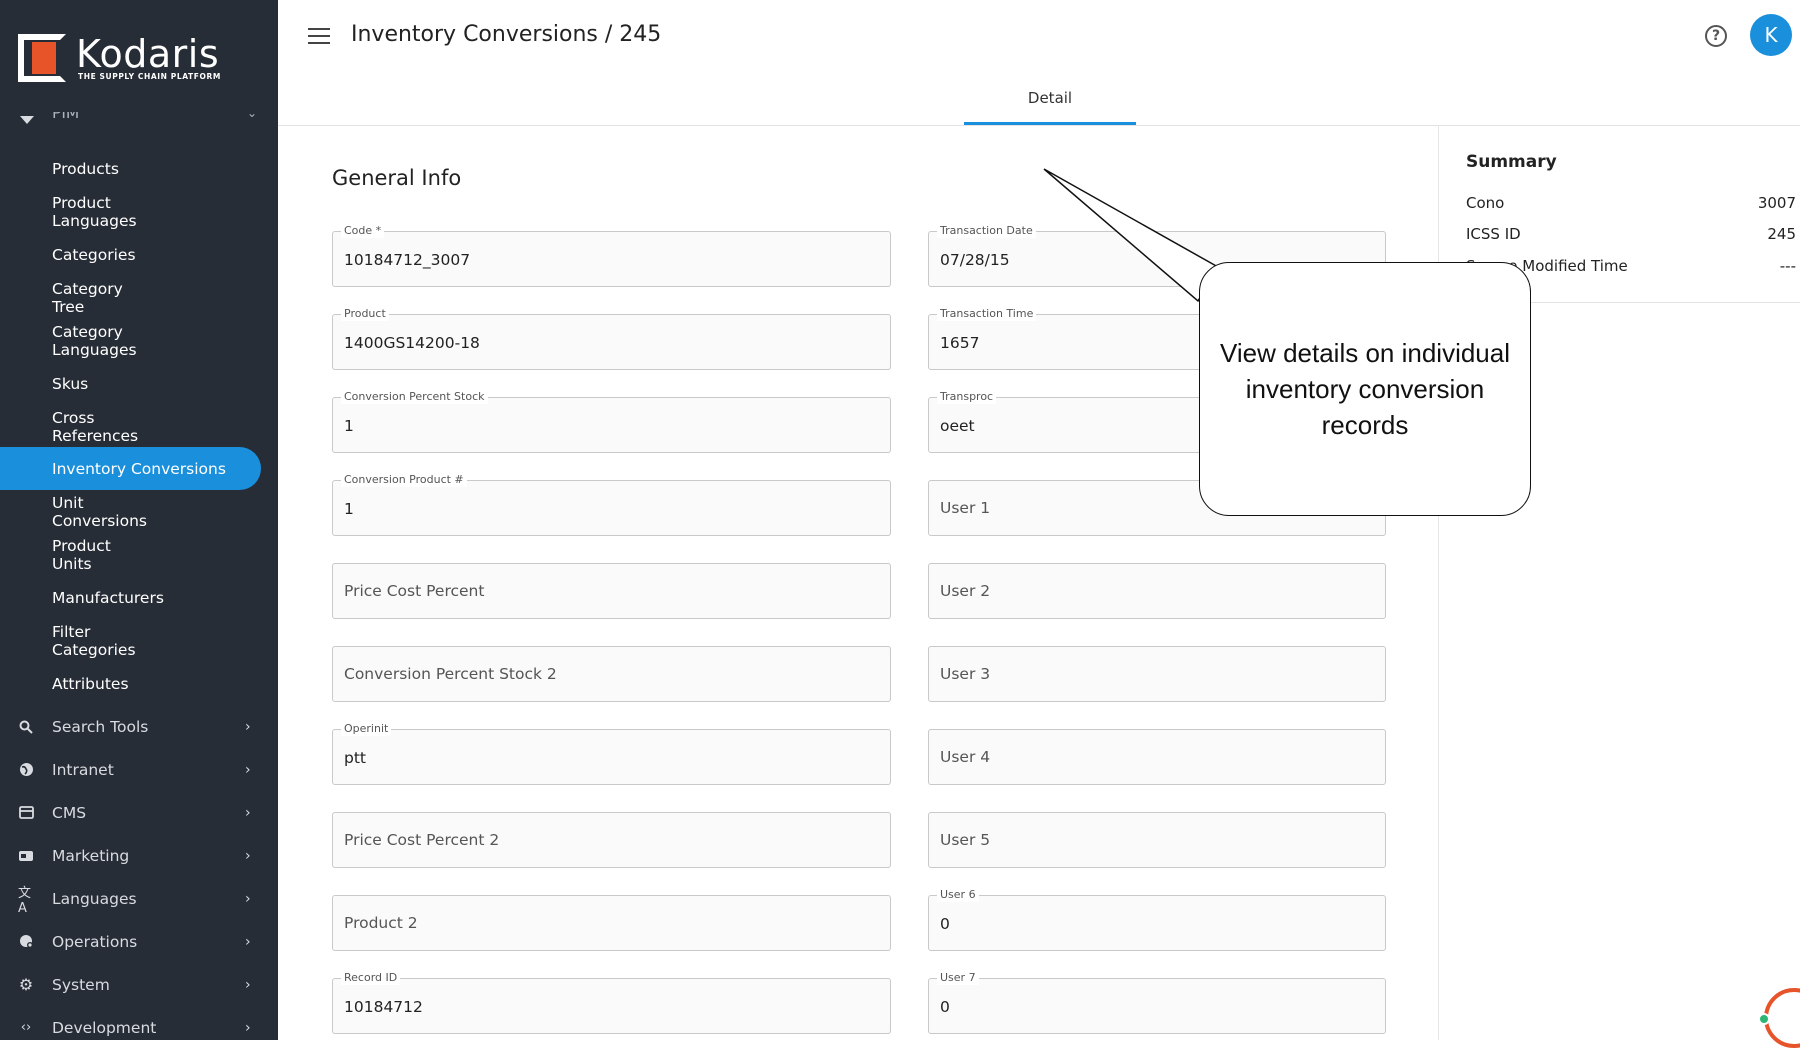 Image resolution: width=1800 pixels, height=1048 pixels. Describe the element at coordinates (383, 1007) in the screenshot. I see `field-value: 10184712` at that location.